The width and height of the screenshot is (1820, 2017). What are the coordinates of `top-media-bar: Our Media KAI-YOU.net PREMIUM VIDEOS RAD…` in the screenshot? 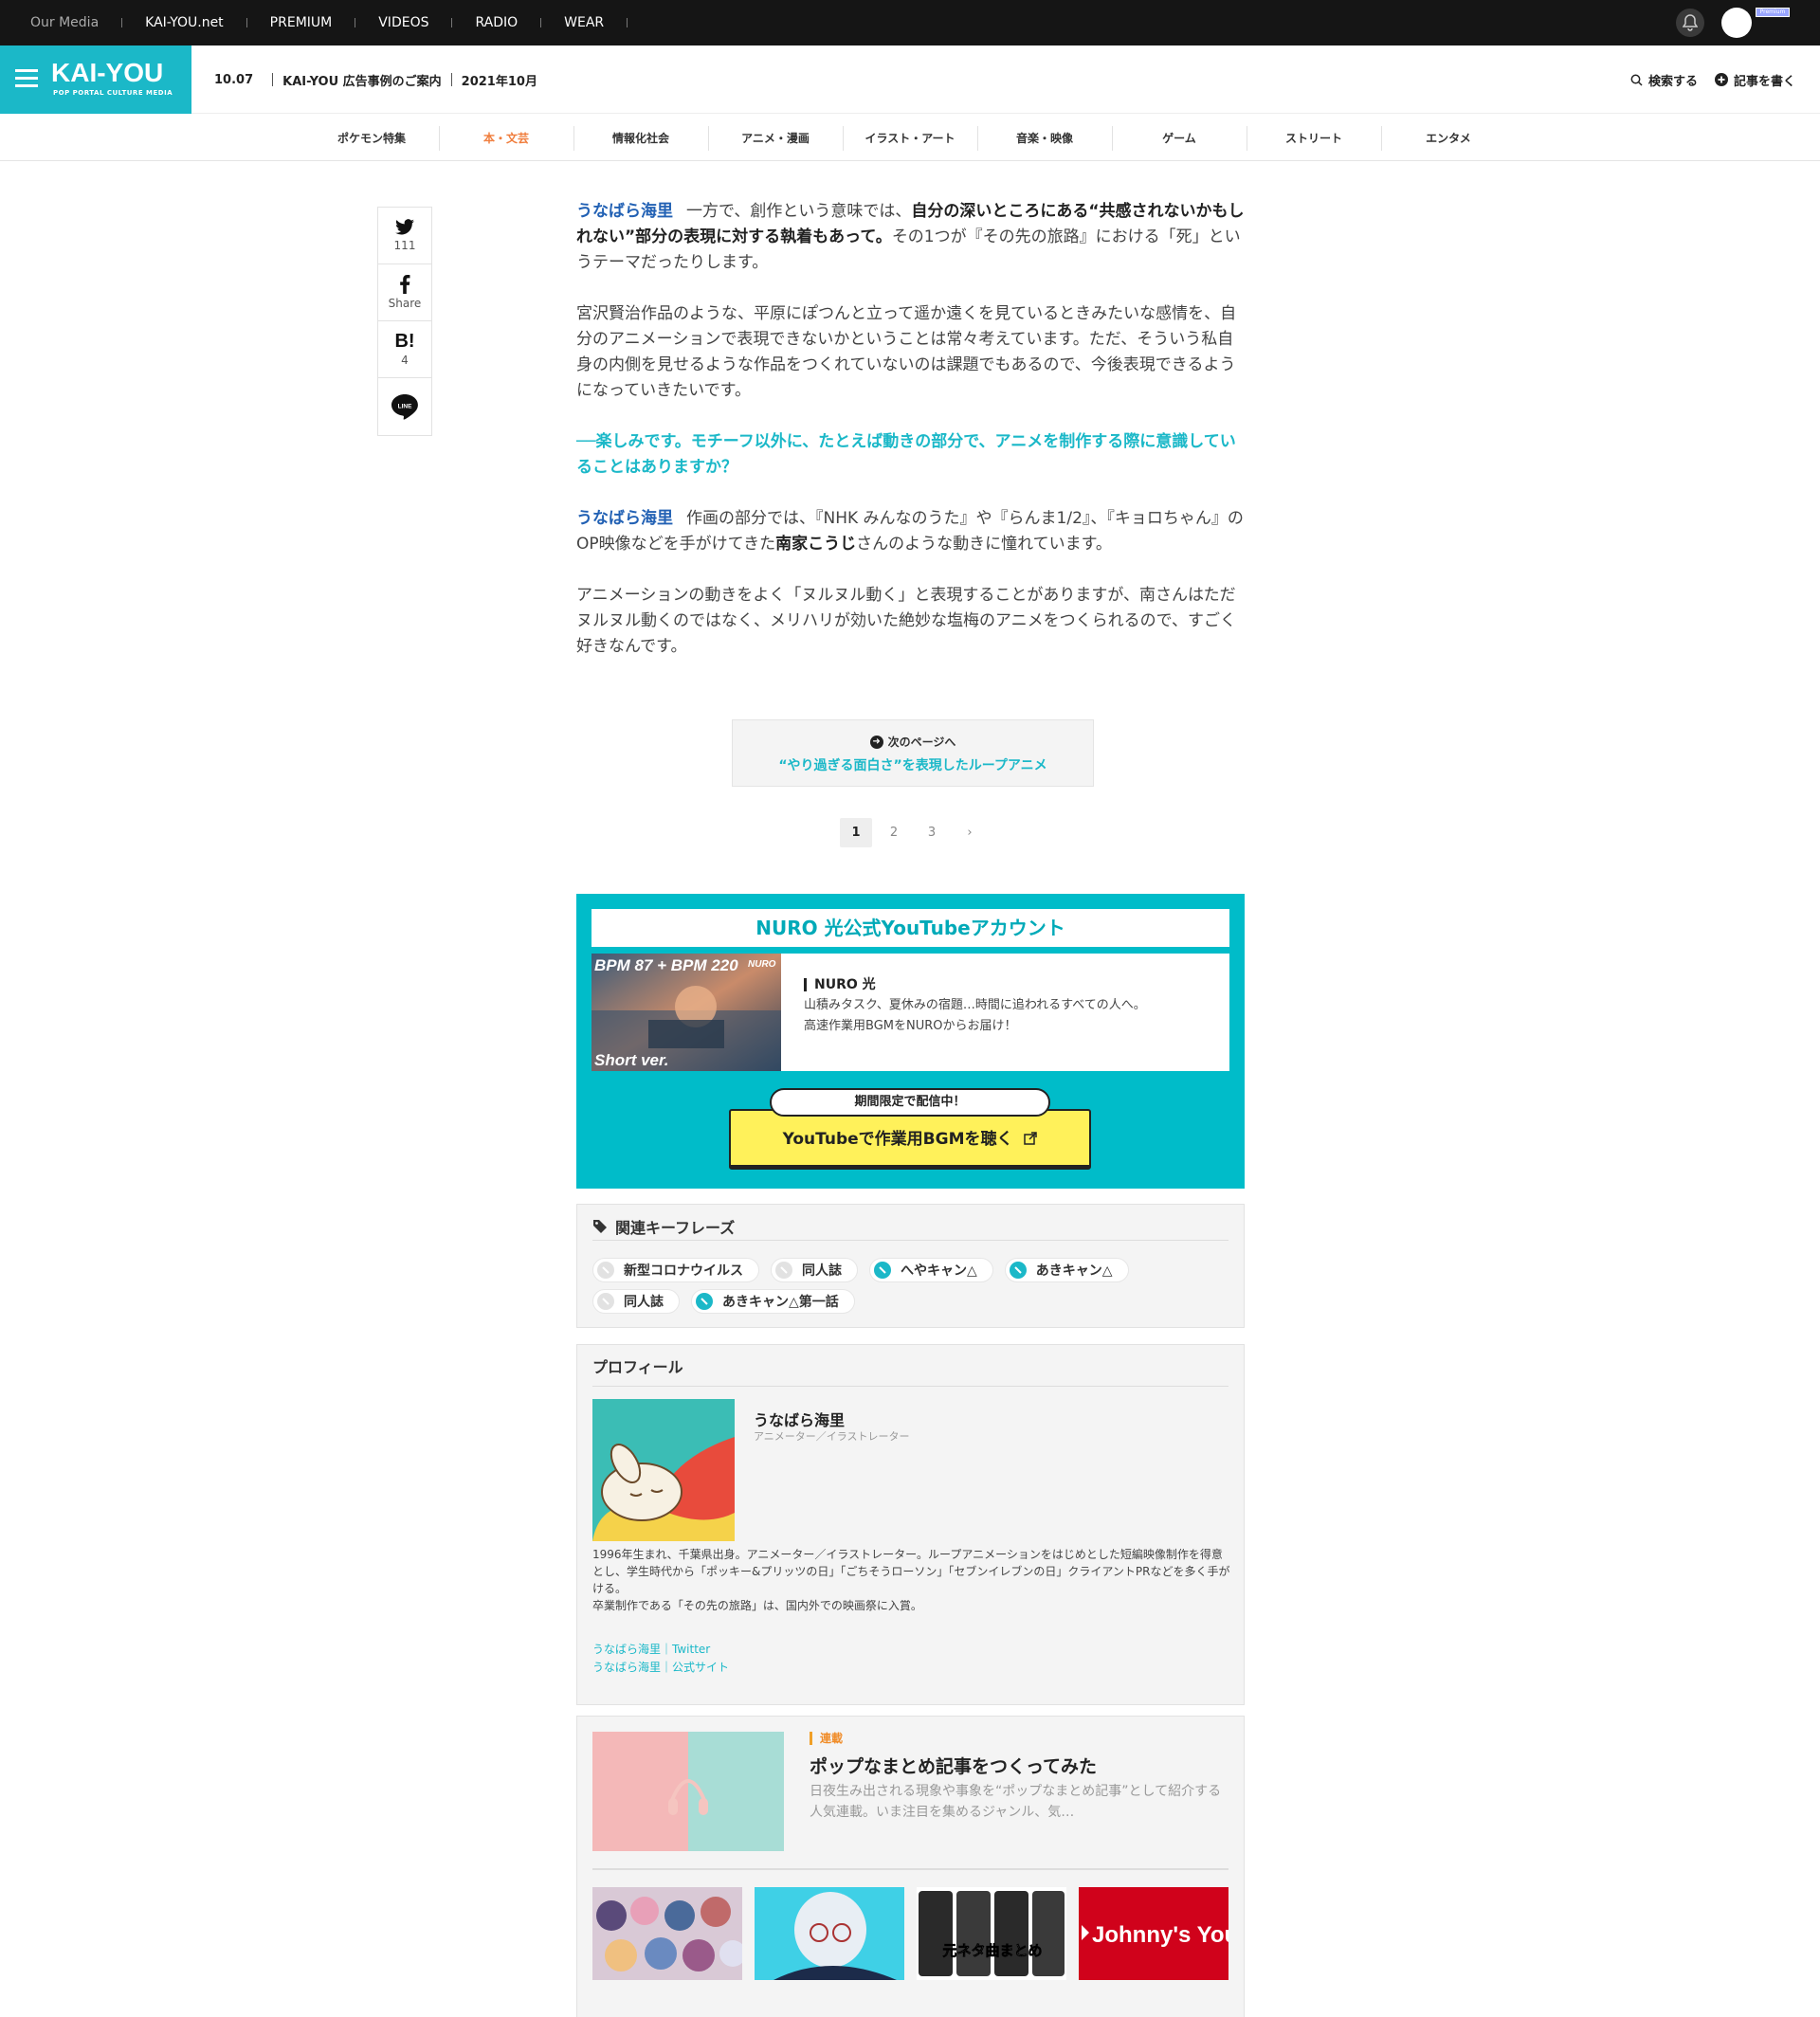 It's located at (910, 22).